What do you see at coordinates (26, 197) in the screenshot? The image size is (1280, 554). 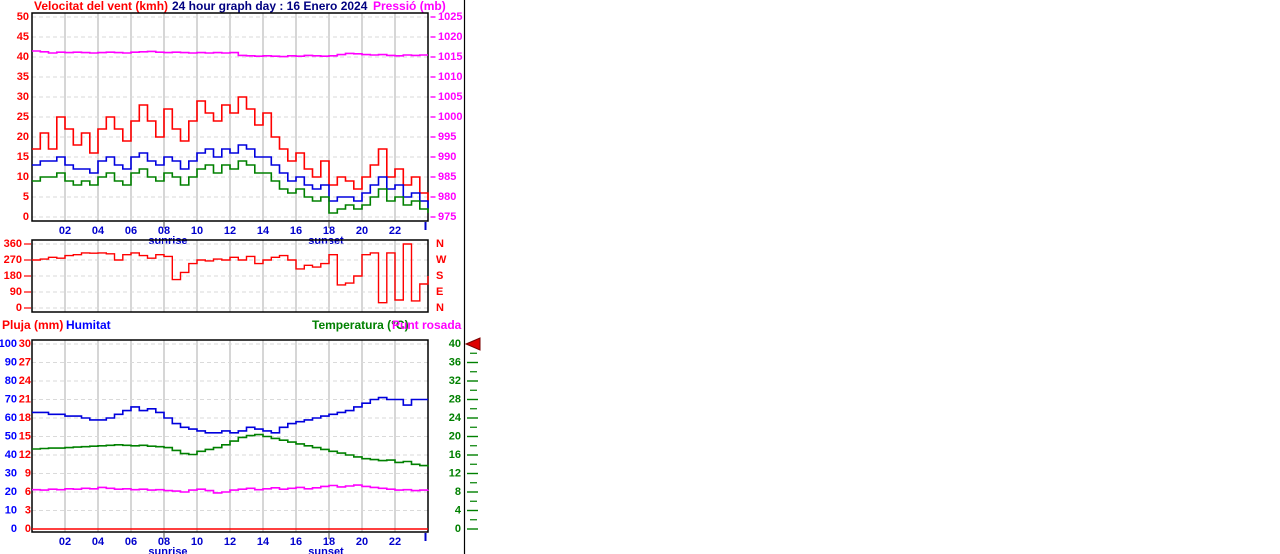 I see `svg-text: 5` at bounding box center [26, 197].